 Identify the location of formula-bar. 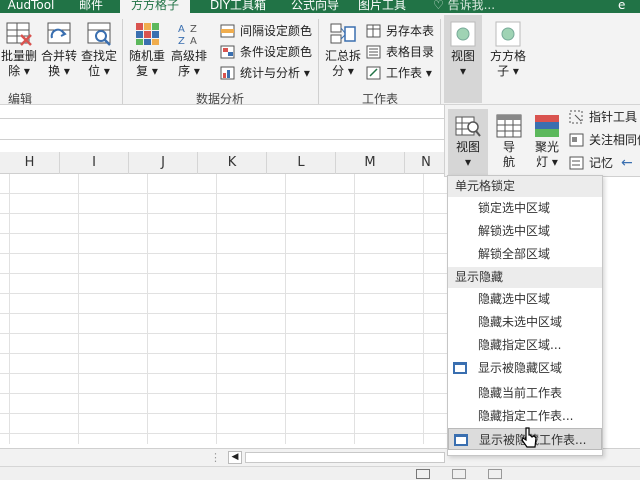
(224, 129).